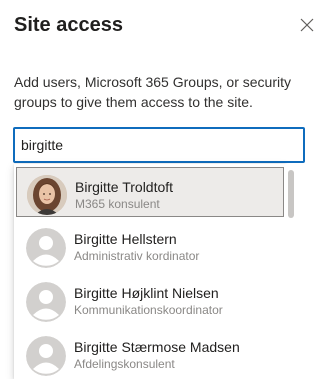  I want to click on panel-title: Site access, so click(68, 25).